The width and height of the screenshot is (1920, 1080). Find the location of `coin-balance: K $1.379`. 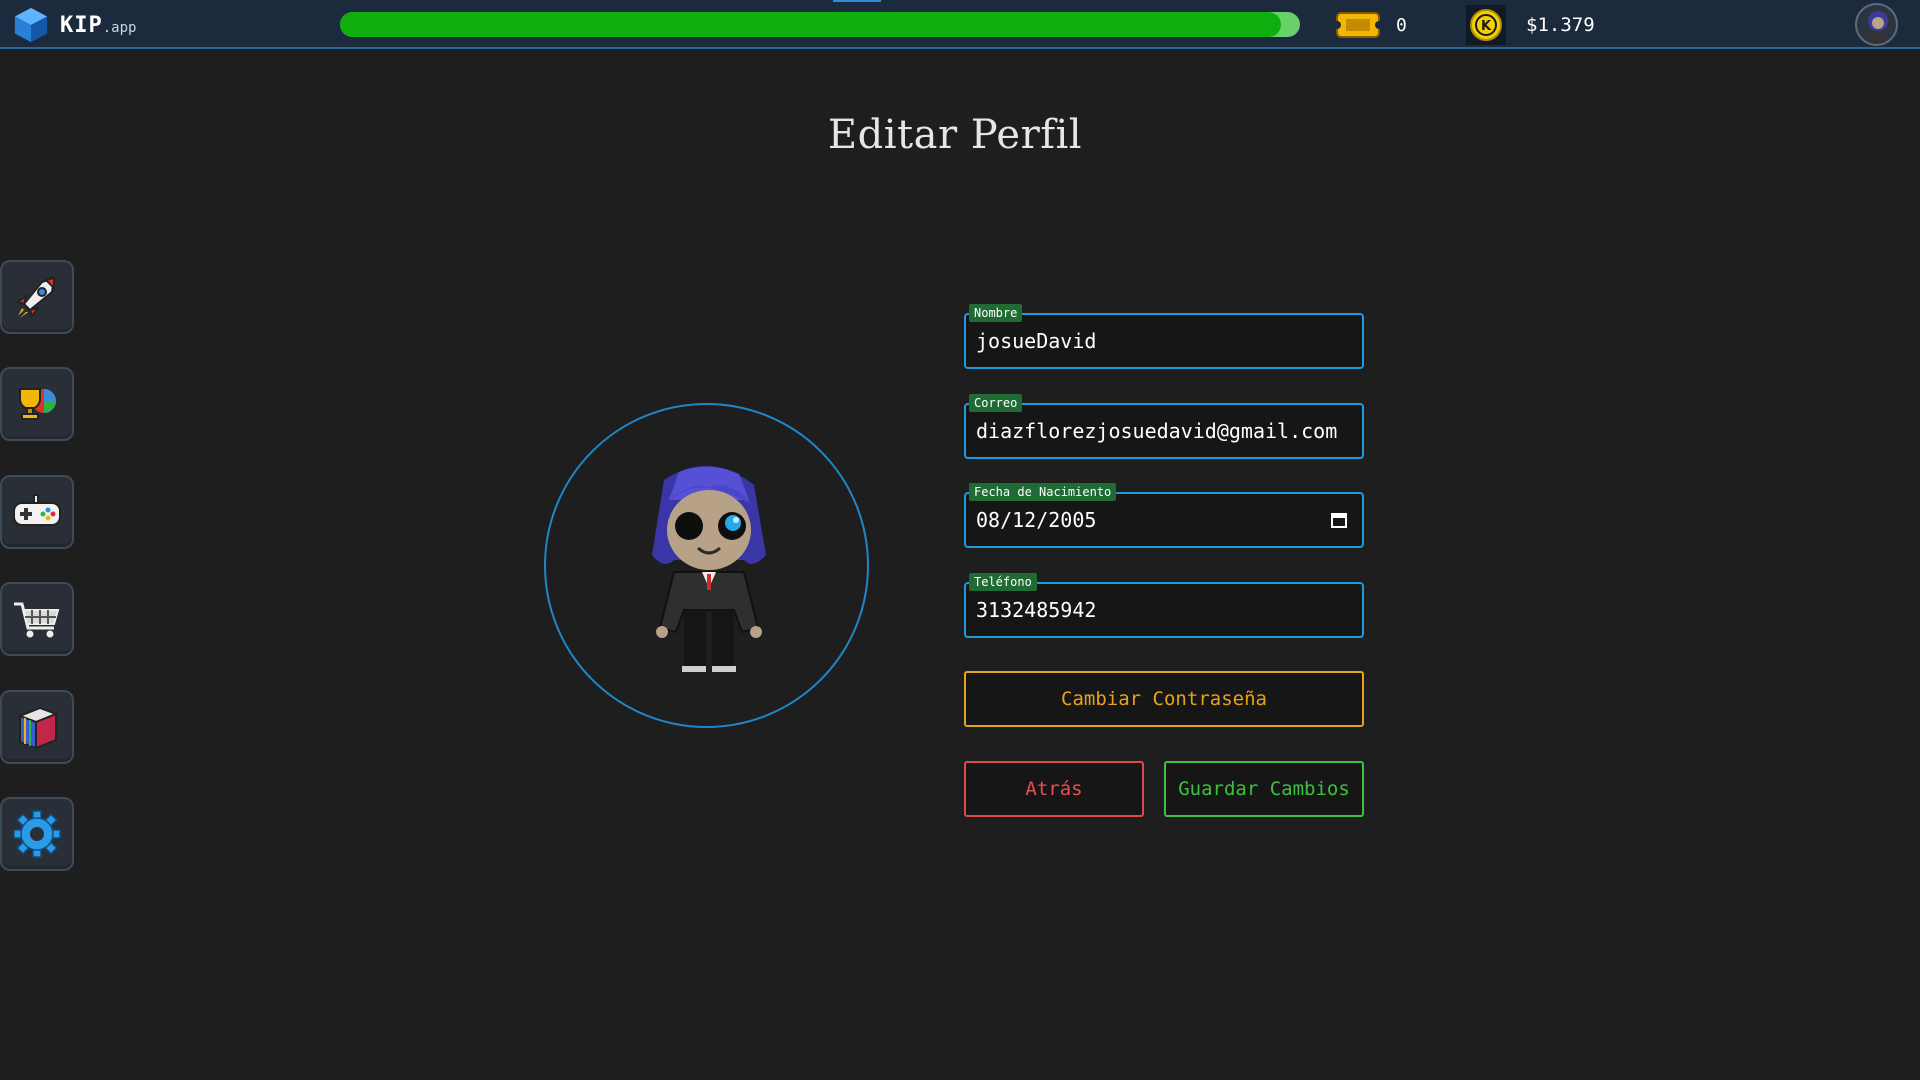

coin-balance: K $1.379 is located at coordinates (1530, 25).